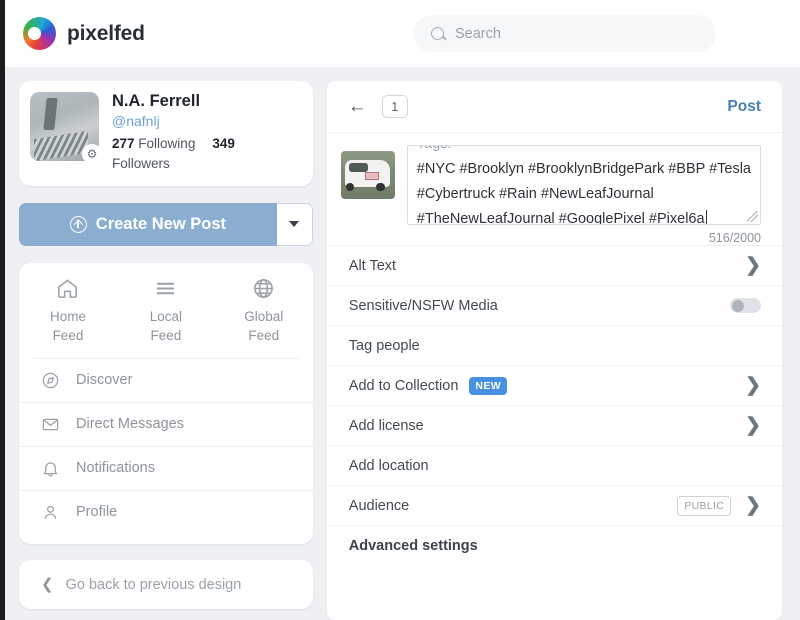 Image resolution: width=800 pixels, height=620 pixels. What do you see at coordinates (39, 33) in the screenshot?
I see `pixelfed-logo-icon` at bounding box center [39, 33].